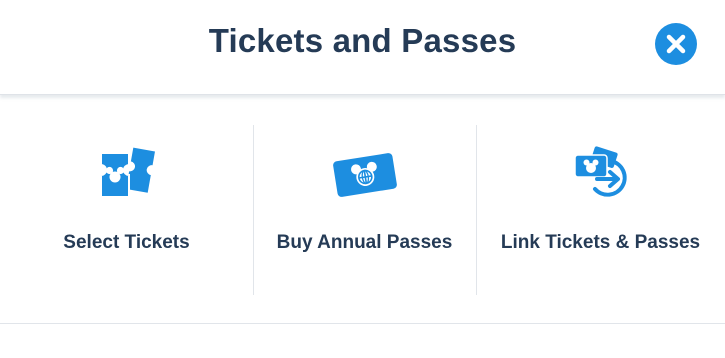 The image size is (725, 358). I want to click on close-icon, so click(676, 44).